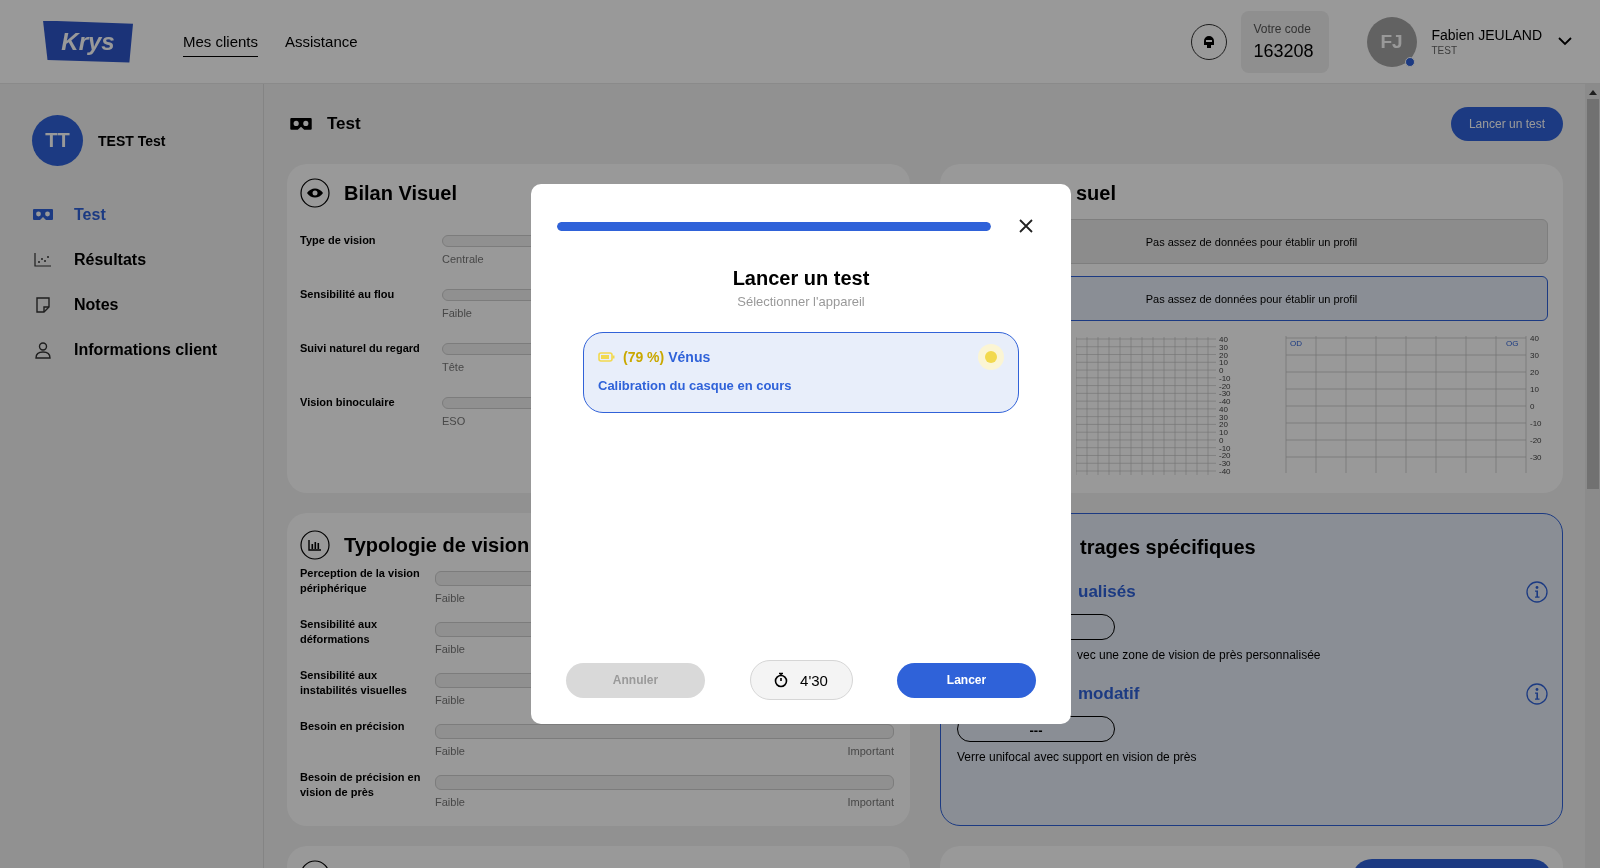 The height and width of the screenshot is (868, 1600). I want to click on headset-button, so click(1208, 41).